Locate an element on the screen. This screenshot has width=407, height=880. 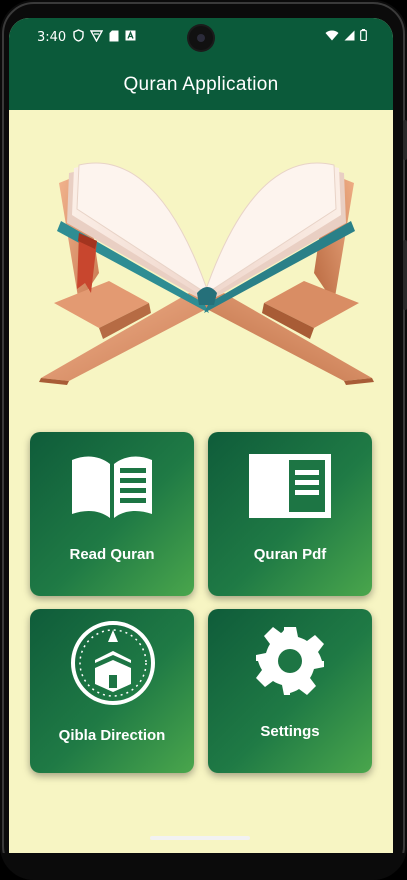
navigation-bar is located at coordinates (203, 866).